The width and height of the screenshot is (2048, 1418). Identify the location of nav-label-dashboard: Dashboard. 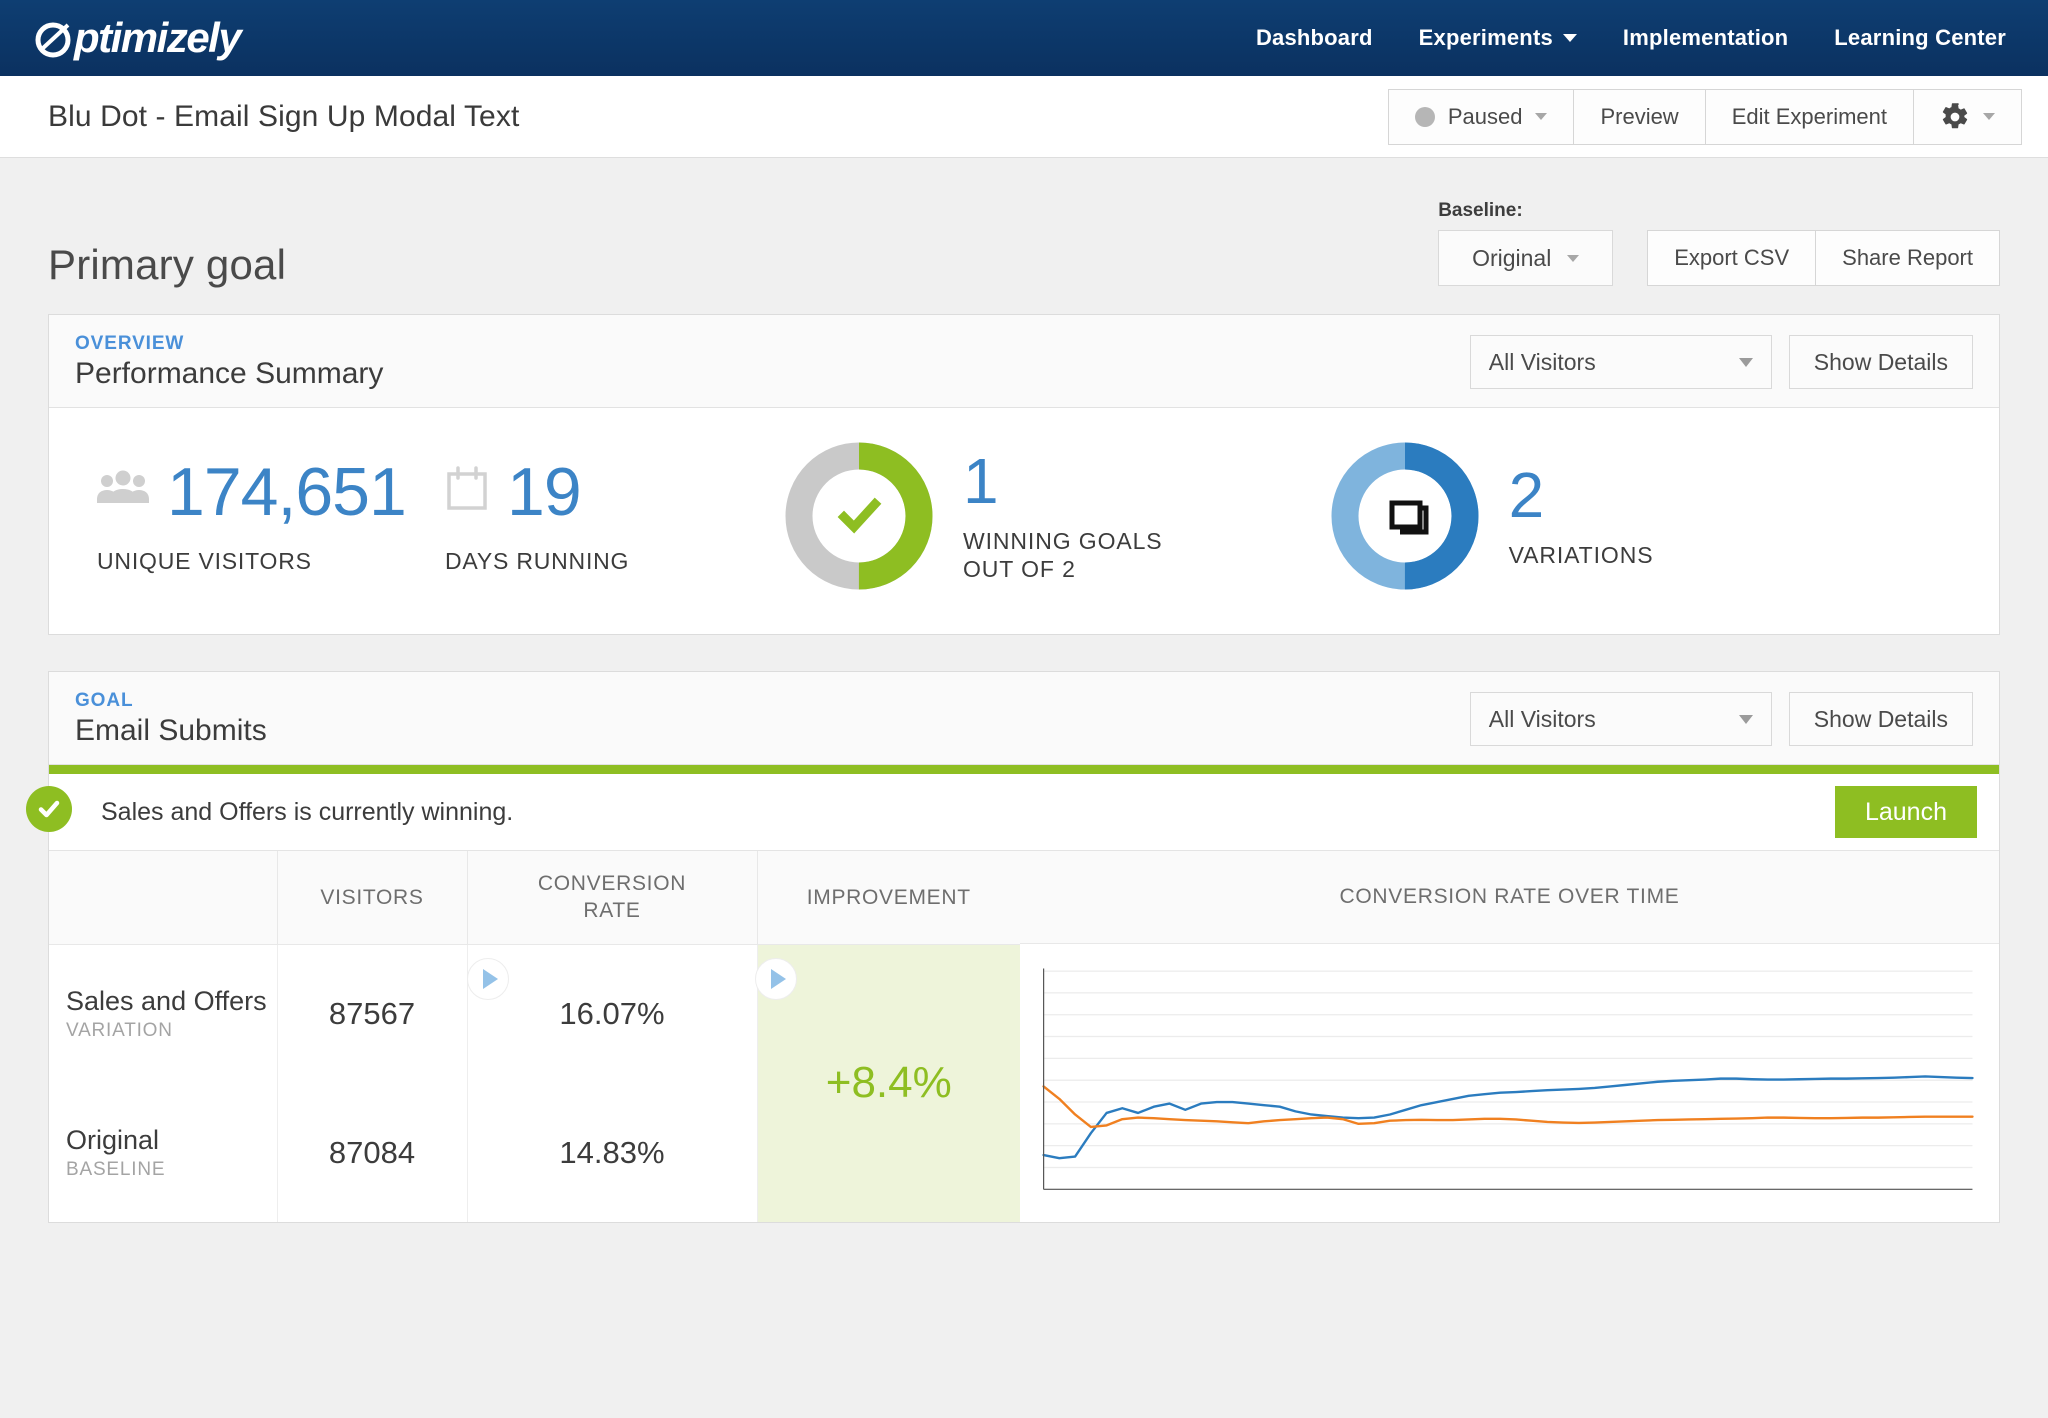
(1314, 37).